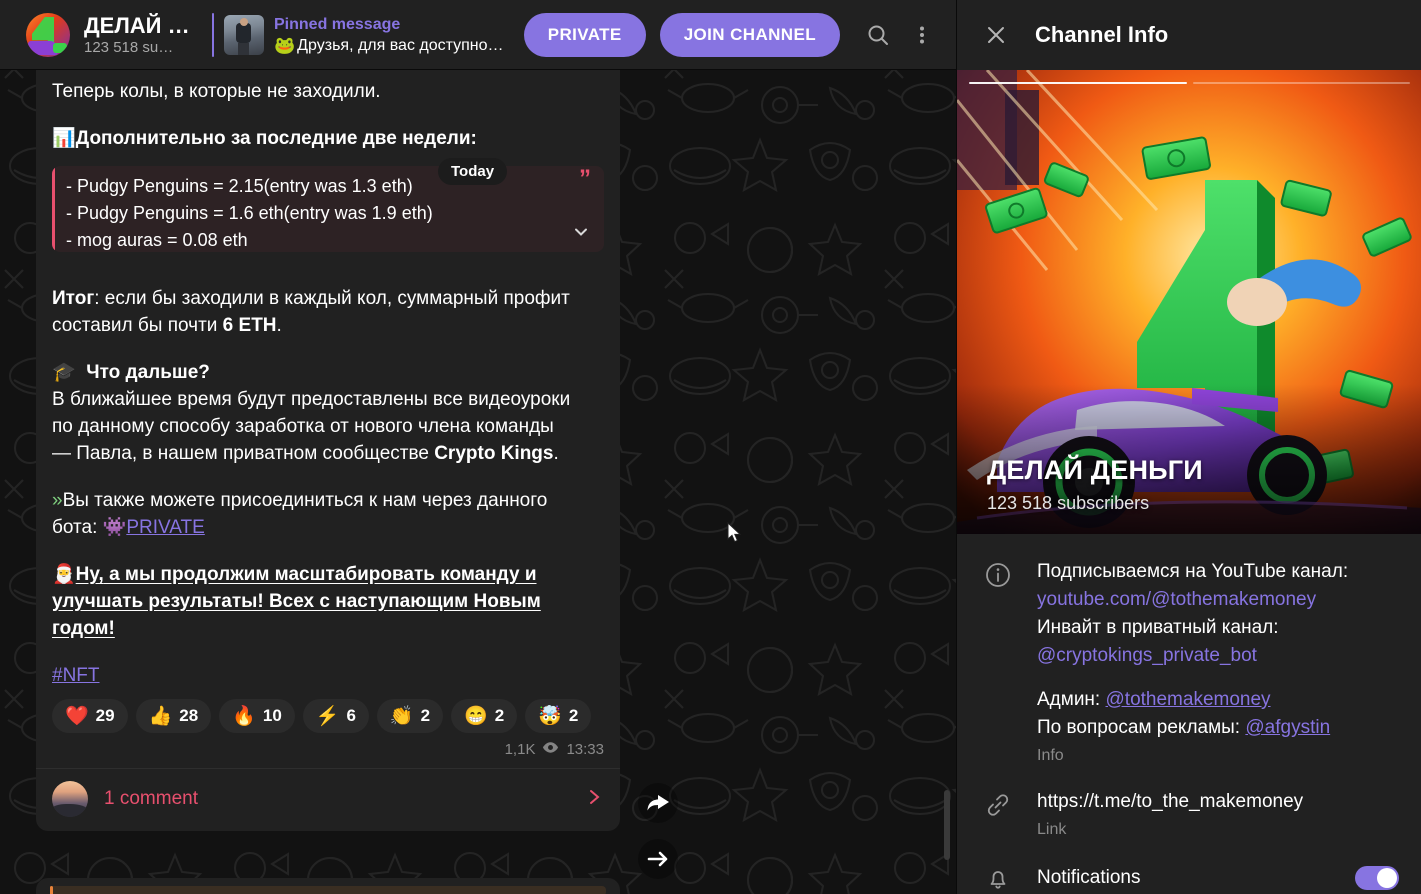 The image size is (1421, 894). Describe the element at coordinates (996, 35) in the screenshot. I see `close-icon` at that location.